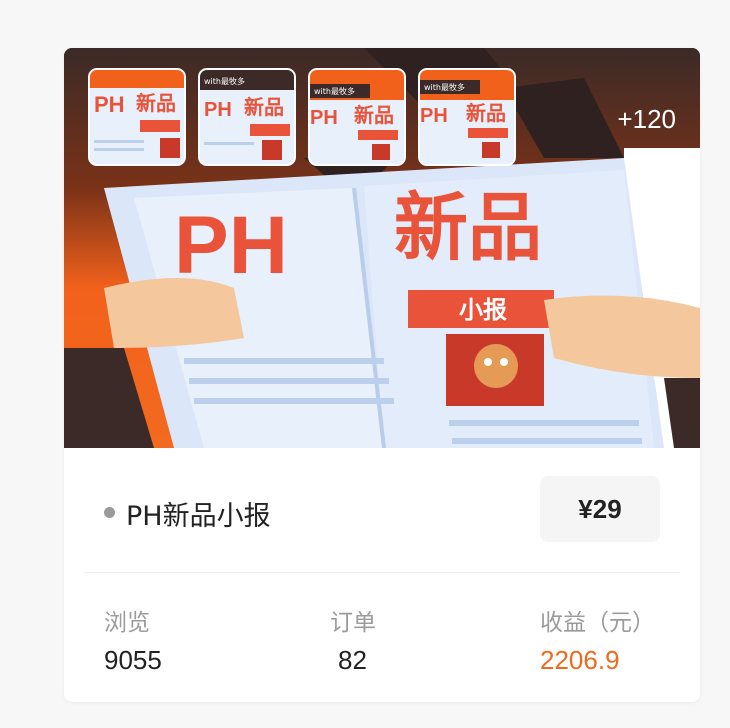 The image size is (730, 728). I want to click on banner-tag: 小报, so click(483, 310).